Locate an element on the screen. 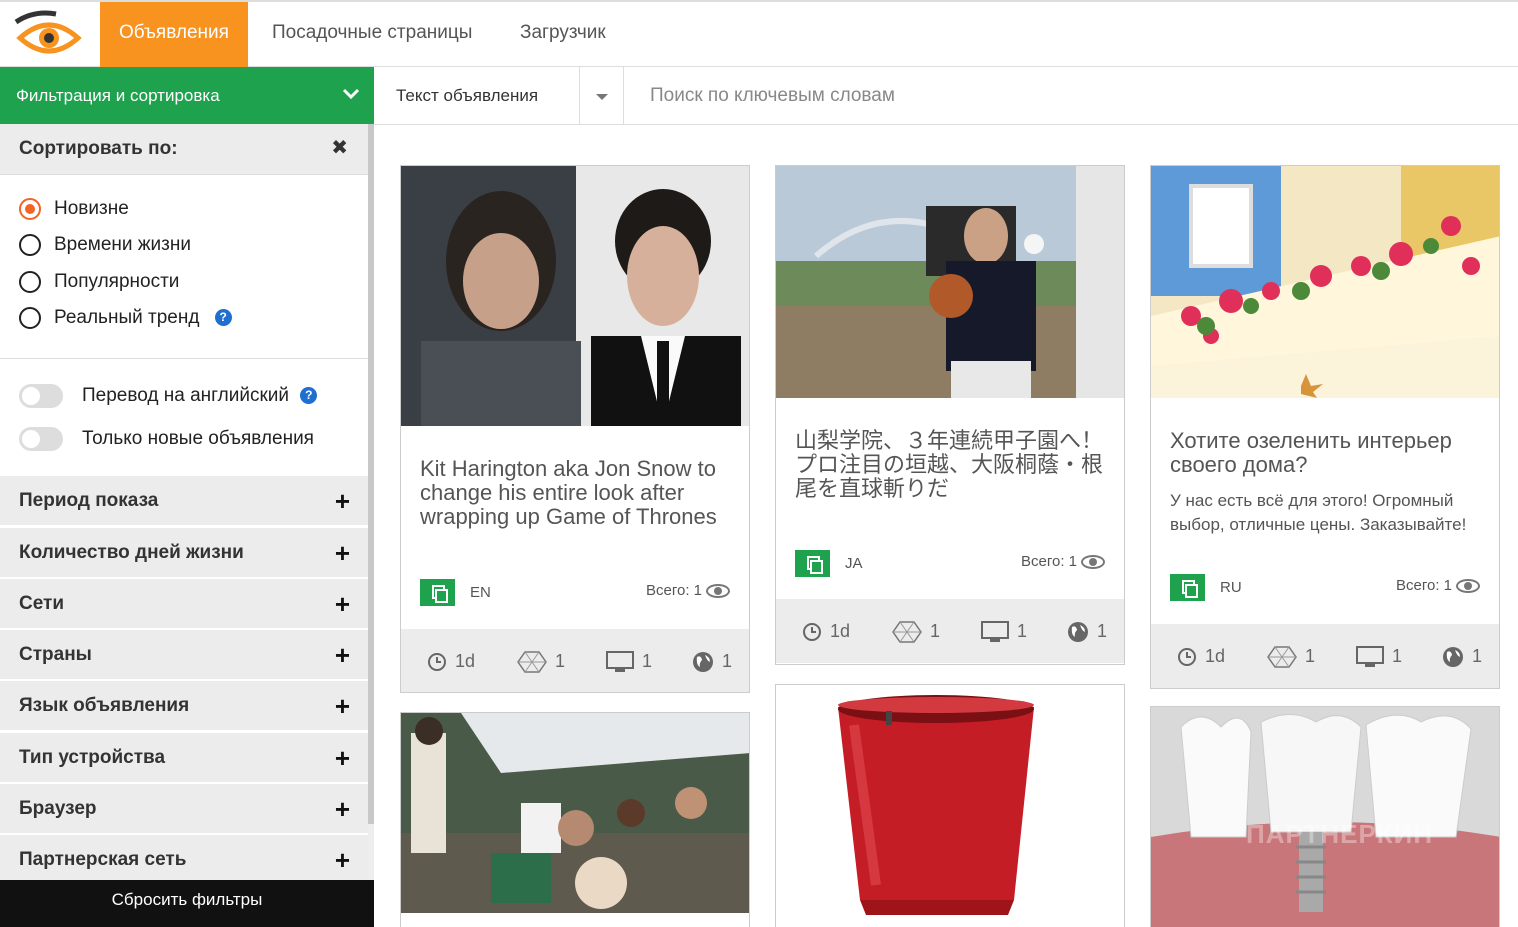  section-networks: Сети + is located at coordinates (184, 604).